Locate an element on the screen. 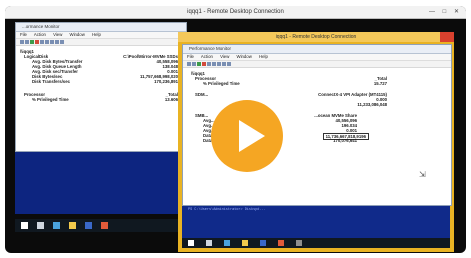 Image resolution: width=471 pixels, height=258 pixels. window-controls: — □ ✕ is located at coordinates (445, 11).